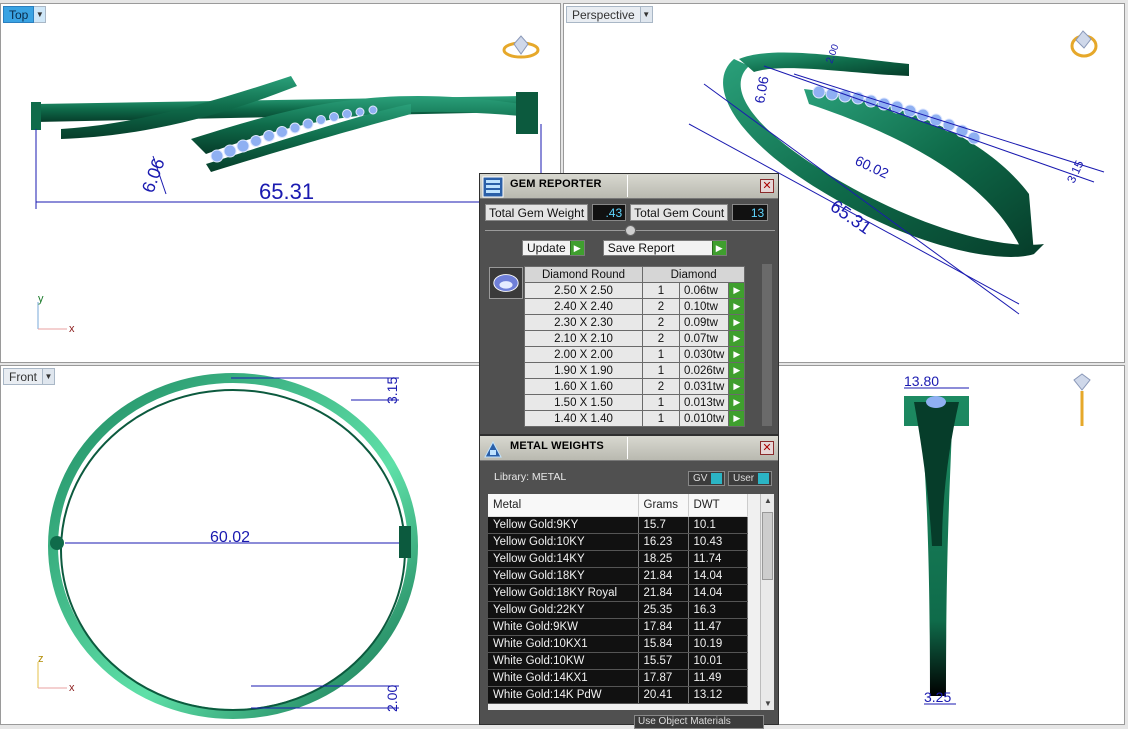 The height and width of the screenshot is (729, 1128). Describe the element at coordinates (872, 166) in the screenshot. I see `persp-dim-width: 60.02` at that location.